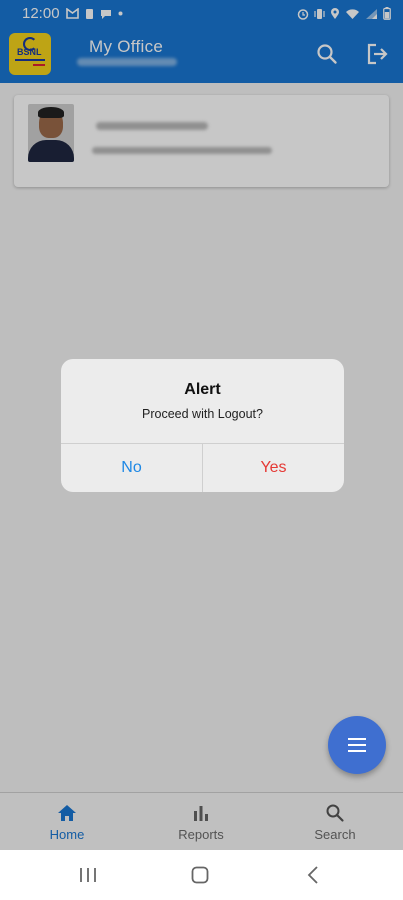 The image size is (403, 900). I want to click on recents-icon, so click(88, 875).